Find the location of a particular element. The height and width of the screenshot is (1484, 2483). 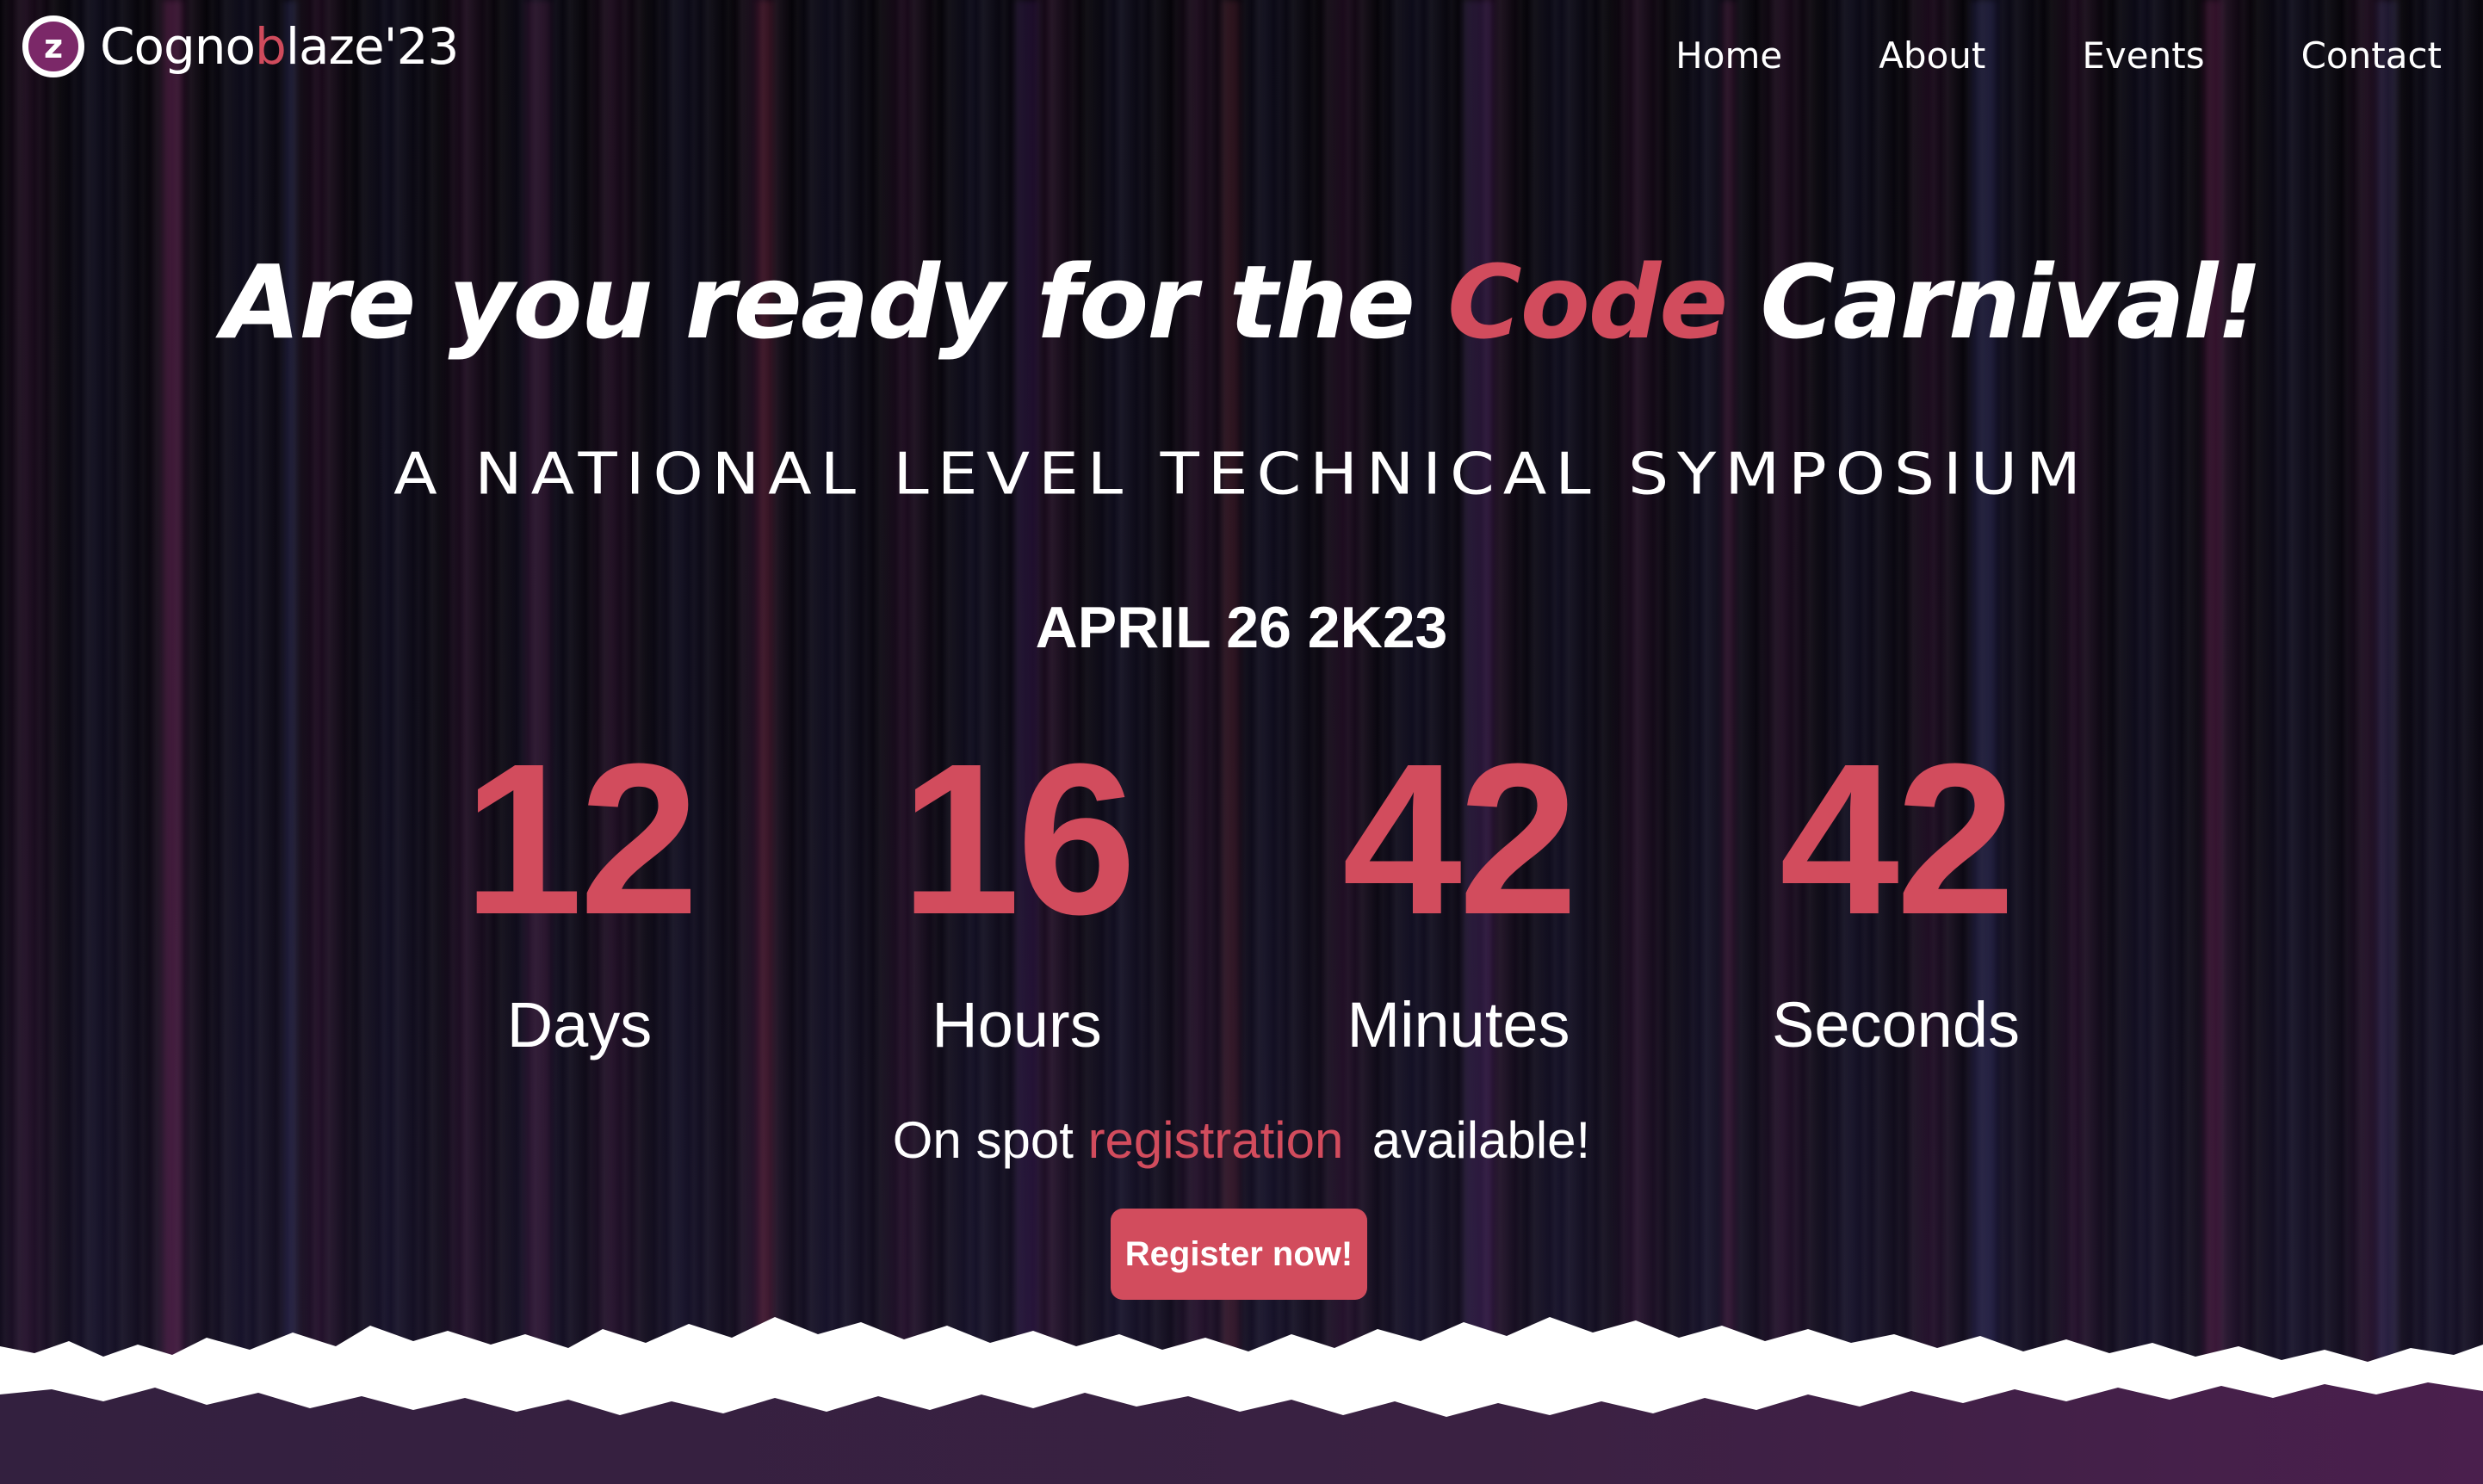

nav-links: Home About Events Contact is located at coordinates (2058, 55).